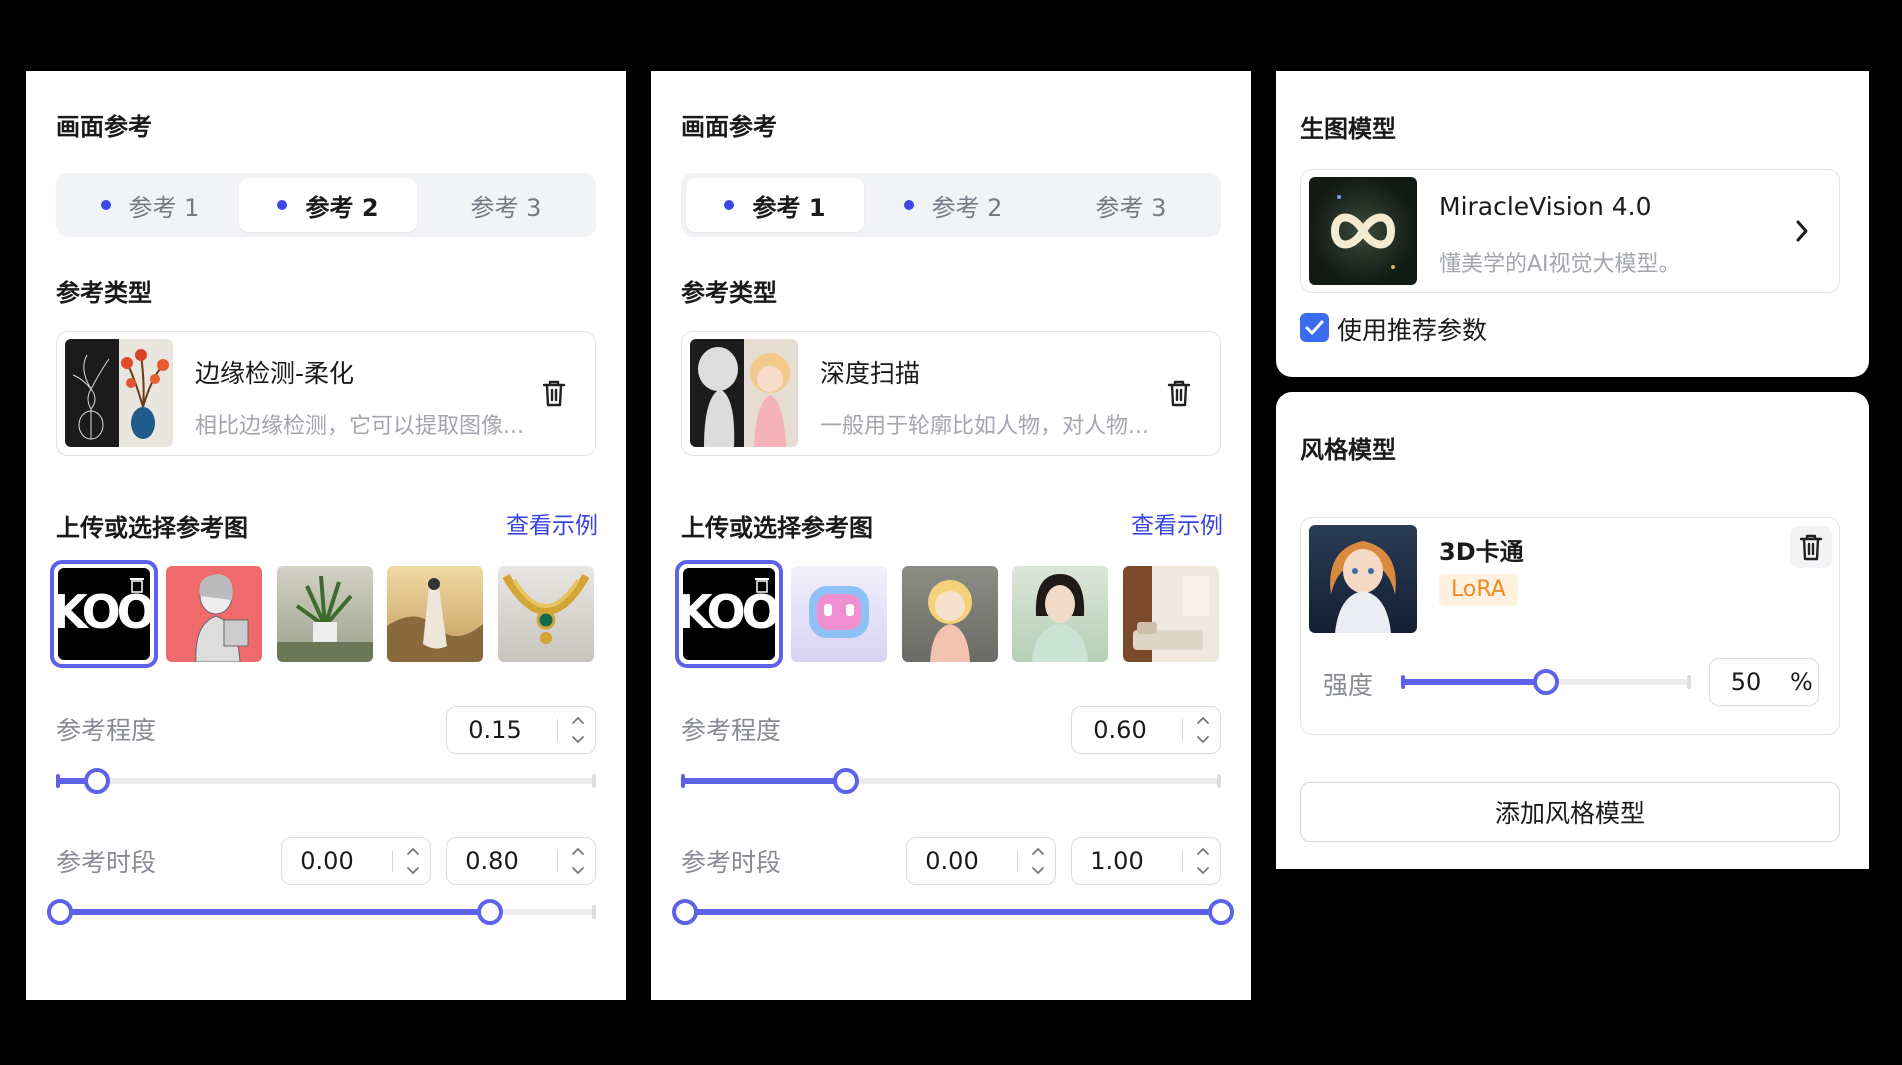 The height and width of the screenshot is (1065, 1902). What do you see at coordinates (1478, 590) in the screenshot?
I see `lora-badge: LoRA` at bounding box center [1478, 590].